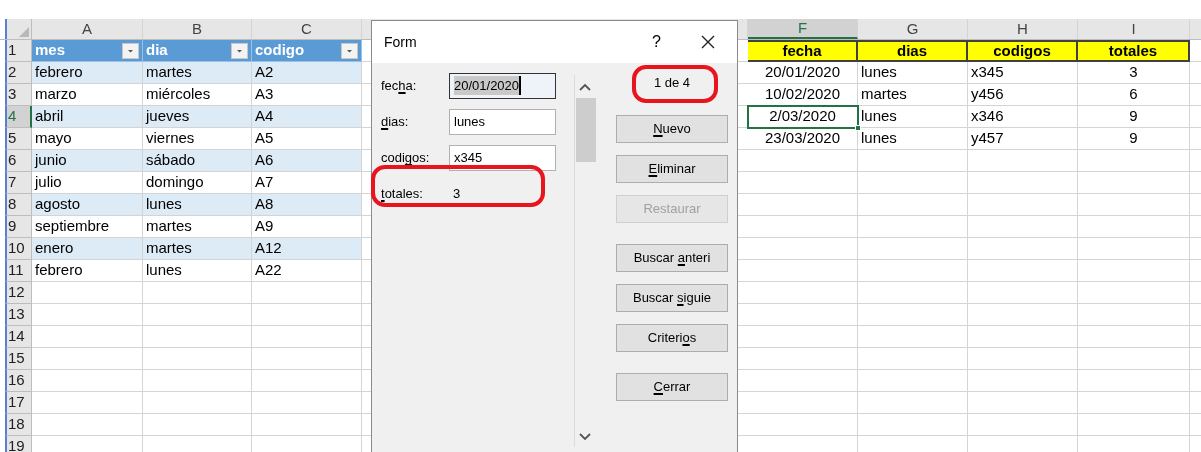 The image size is (1201, 452). Describe the element at coordinates (456, 193) in the screenshot. I see `field-value: 3` at that location.